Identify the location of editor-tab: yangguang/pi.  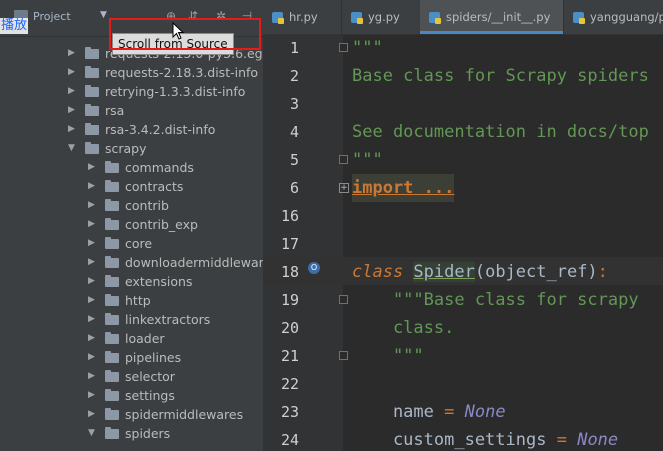
(613, 17).